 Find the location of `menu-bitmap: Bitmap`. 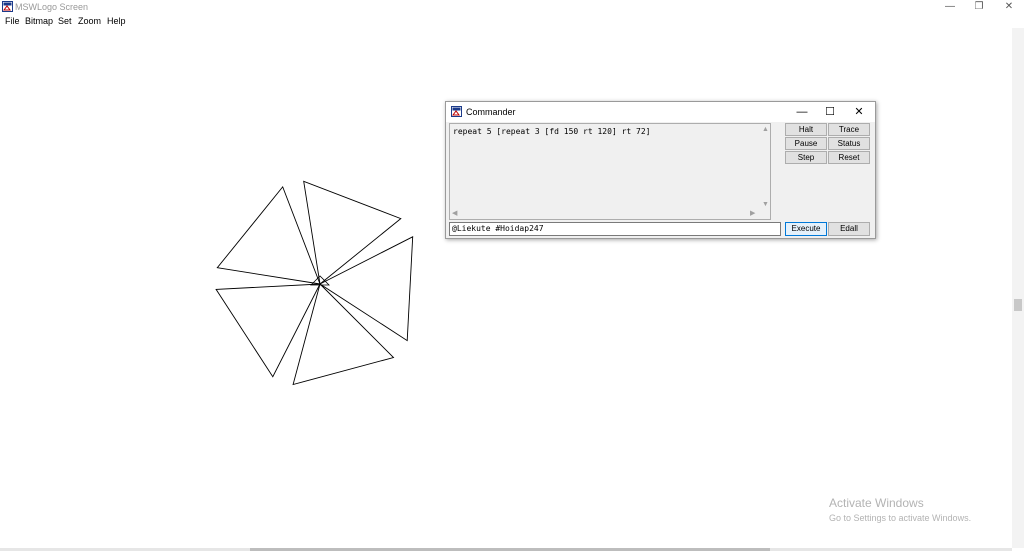

menu-bitmap: Bitmap is located at coordinates (39, 21).